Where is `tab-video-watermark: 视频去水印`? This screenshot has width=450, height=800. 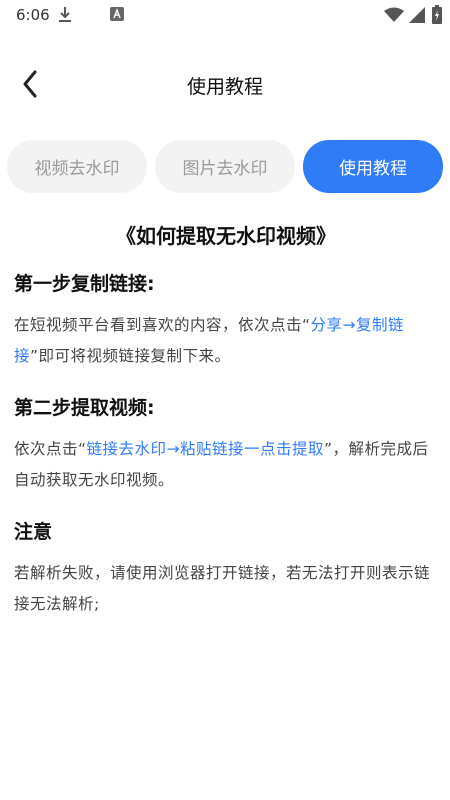
tab-video-watermark: 视频去水印 is located at coordinates (77, 166).